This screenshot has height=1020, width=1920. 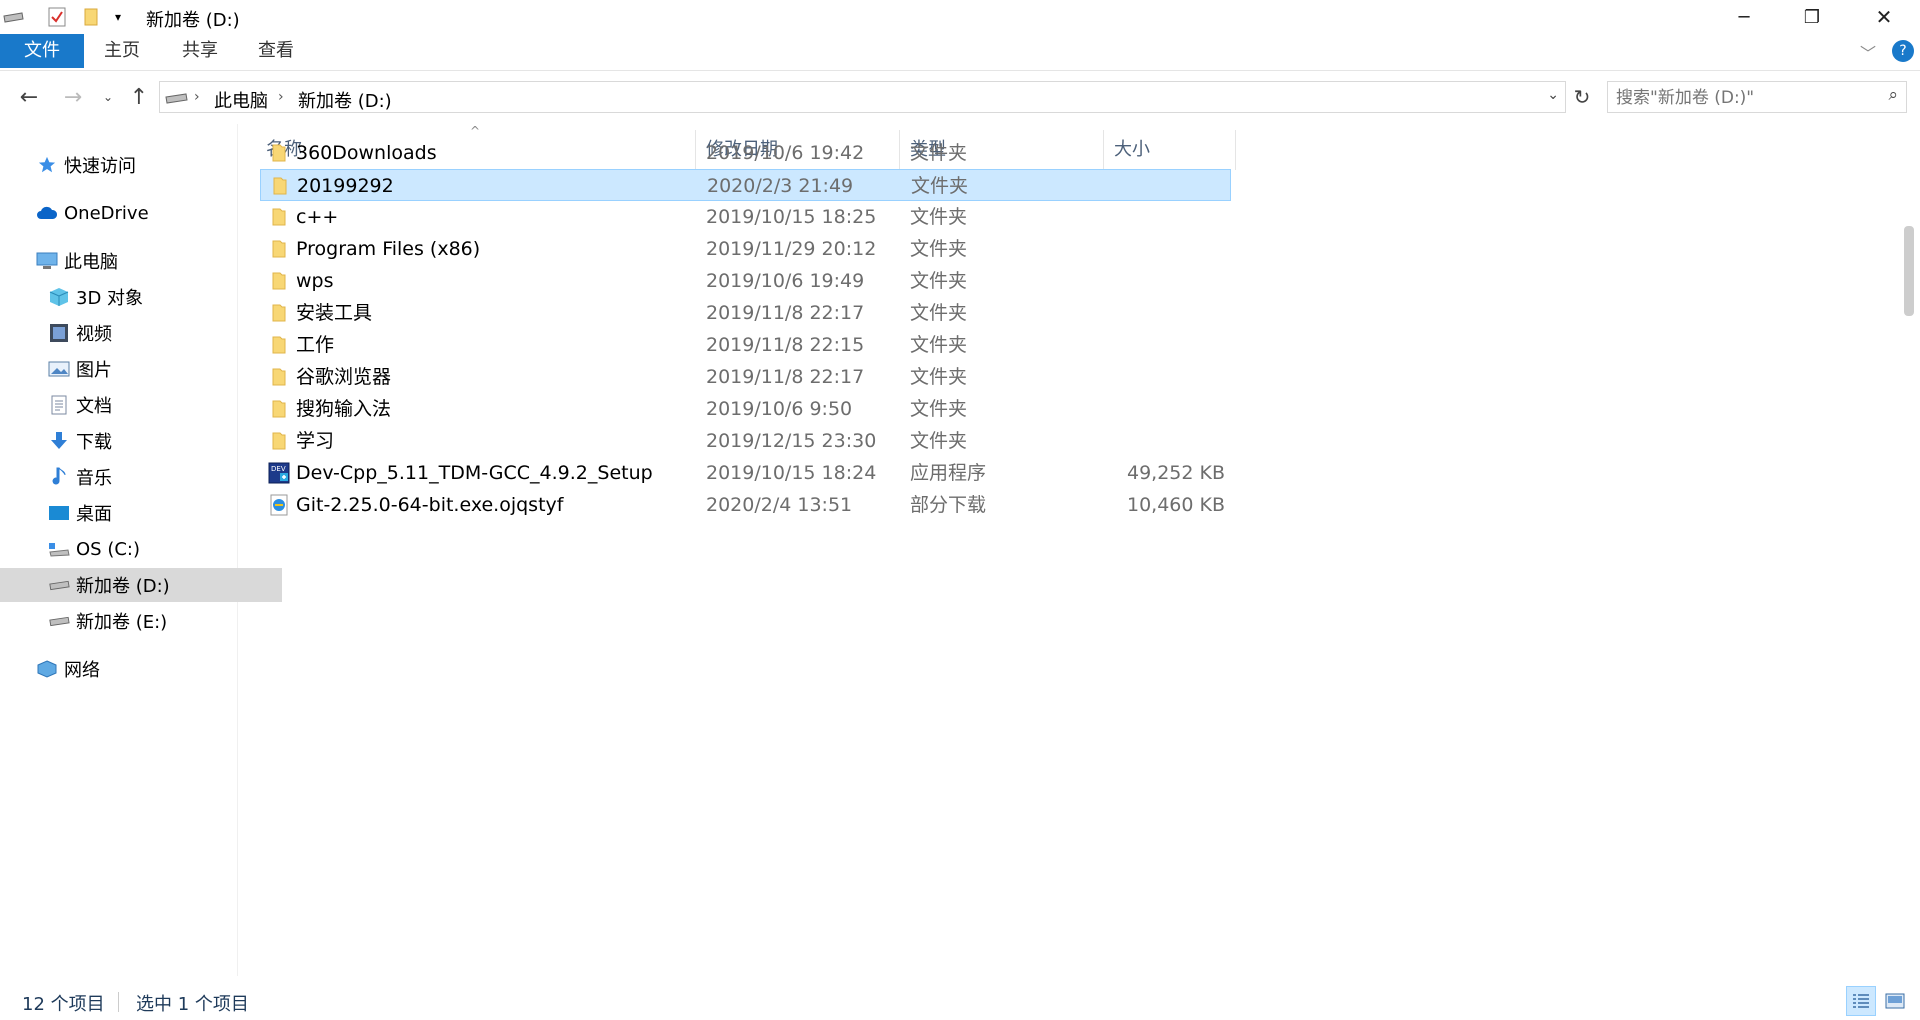 I want to click on up-button: ↑, so click(x=139, y=97).